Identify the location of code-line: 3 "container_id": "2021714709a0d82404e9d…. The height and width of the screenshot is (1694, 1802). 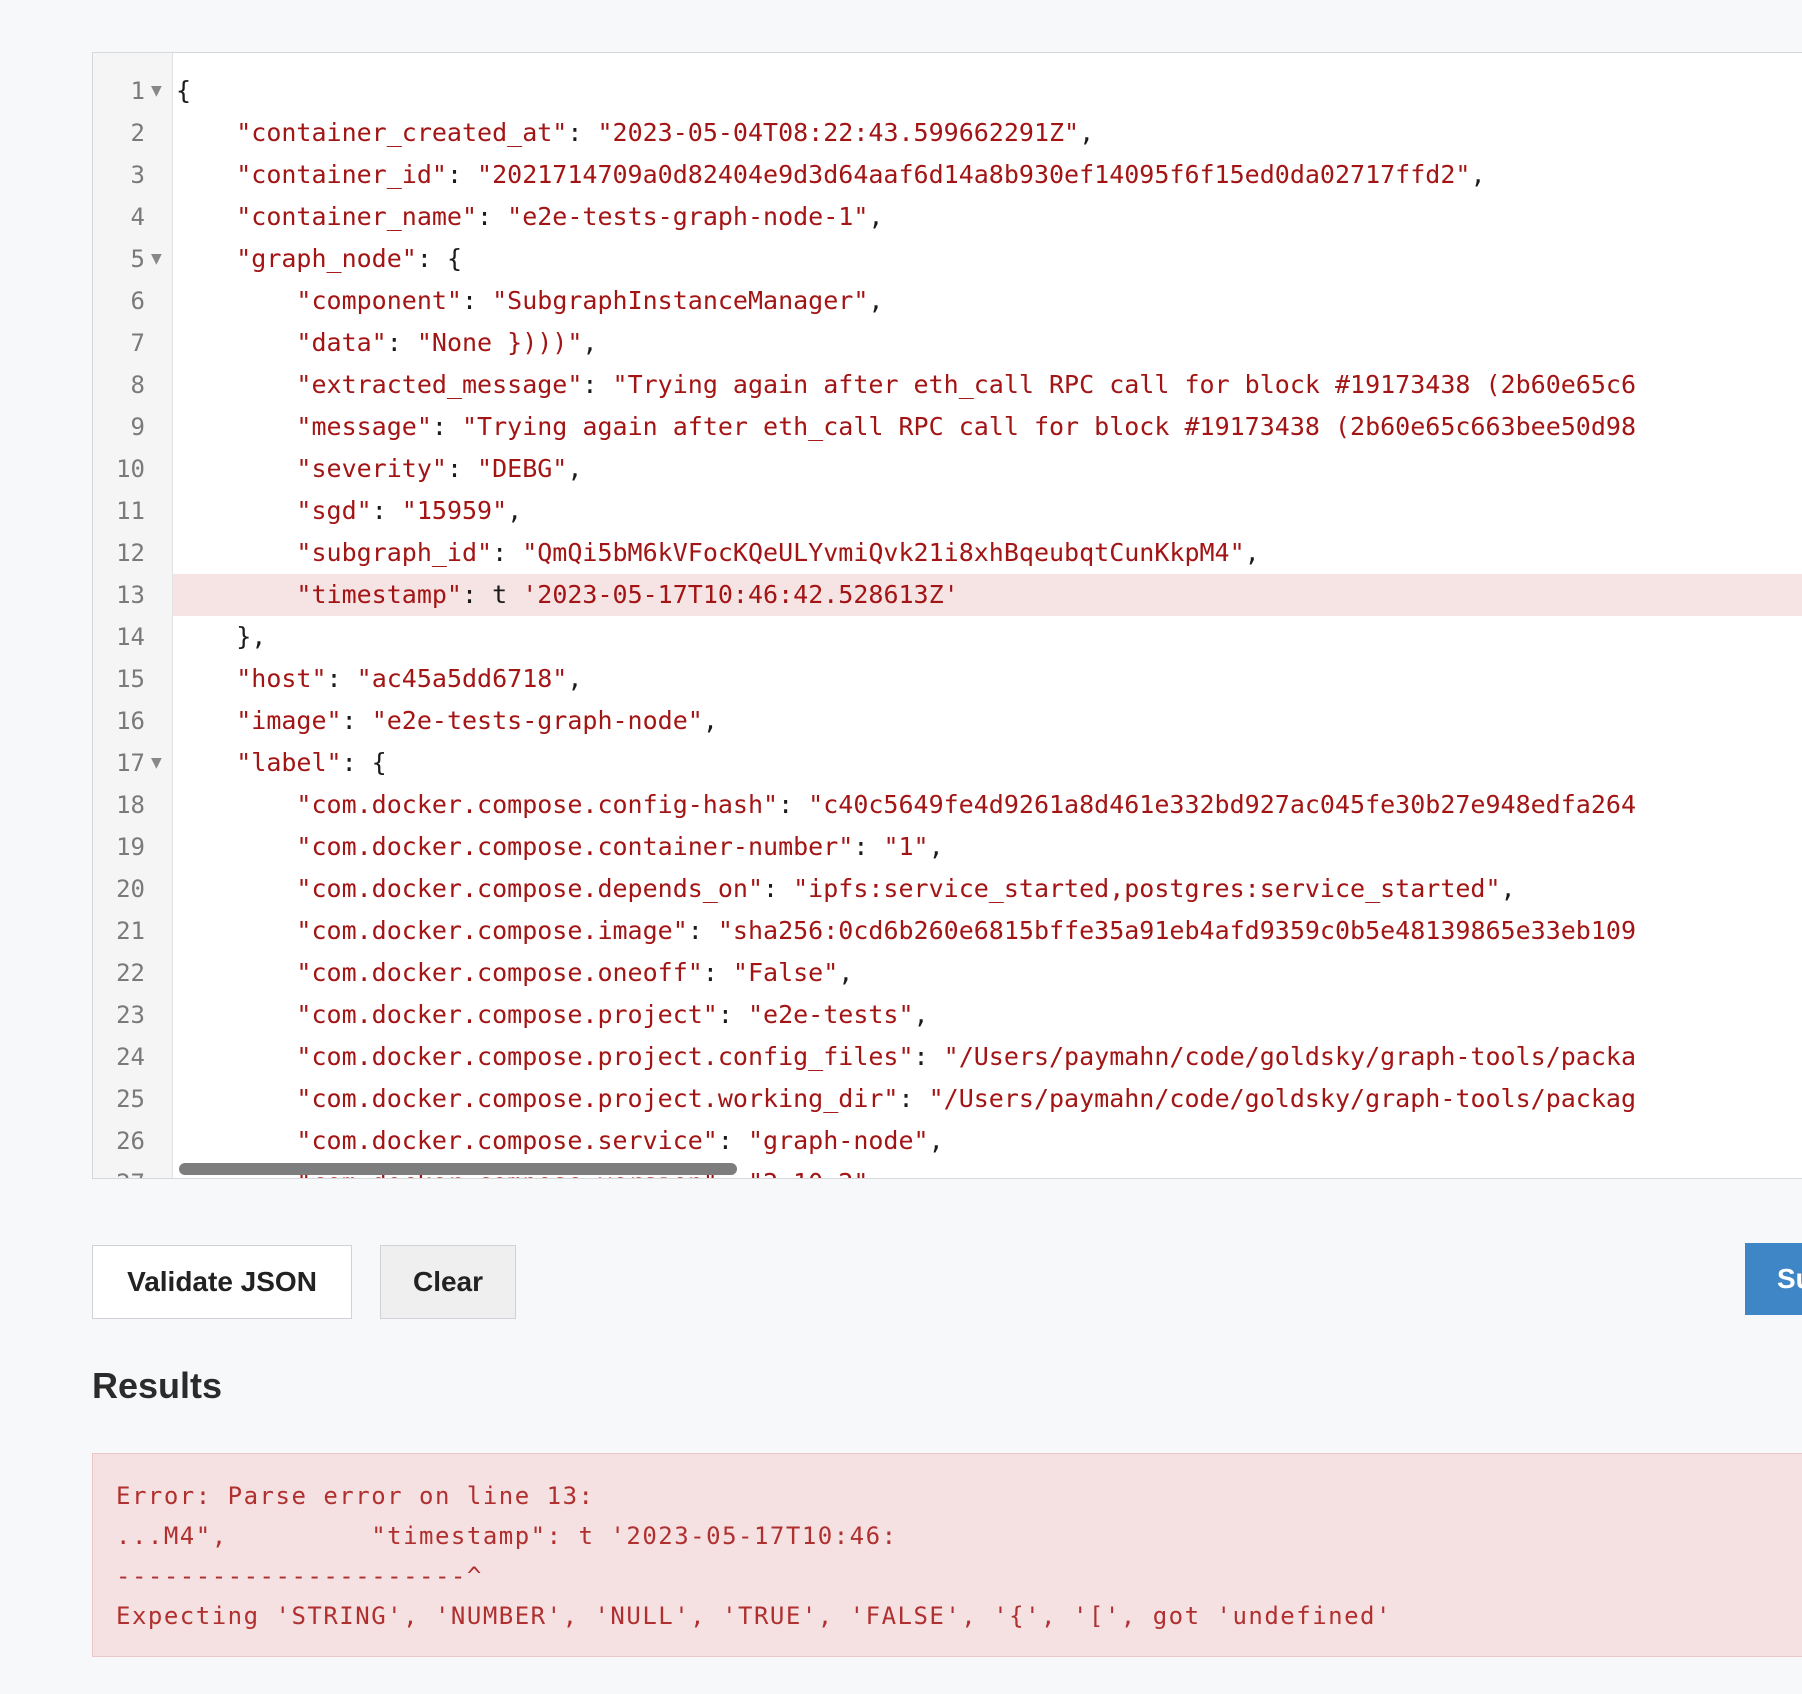
(947, 175).